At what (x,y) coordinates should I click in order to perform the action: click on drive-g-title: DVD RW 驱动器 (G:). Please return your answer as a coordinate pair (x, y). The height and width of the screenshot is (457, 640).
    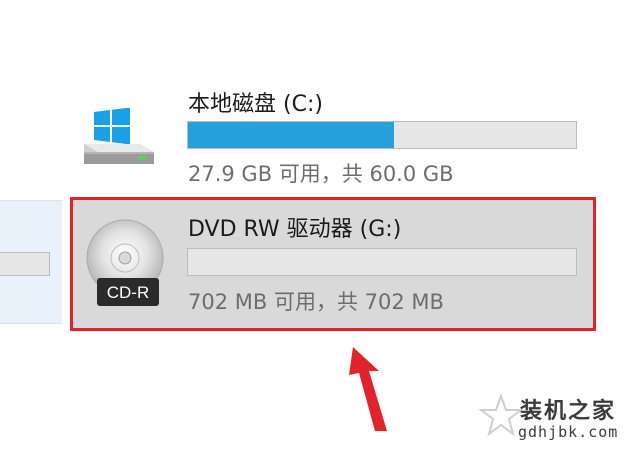
    Looking at the image, I should click on (295, 229).